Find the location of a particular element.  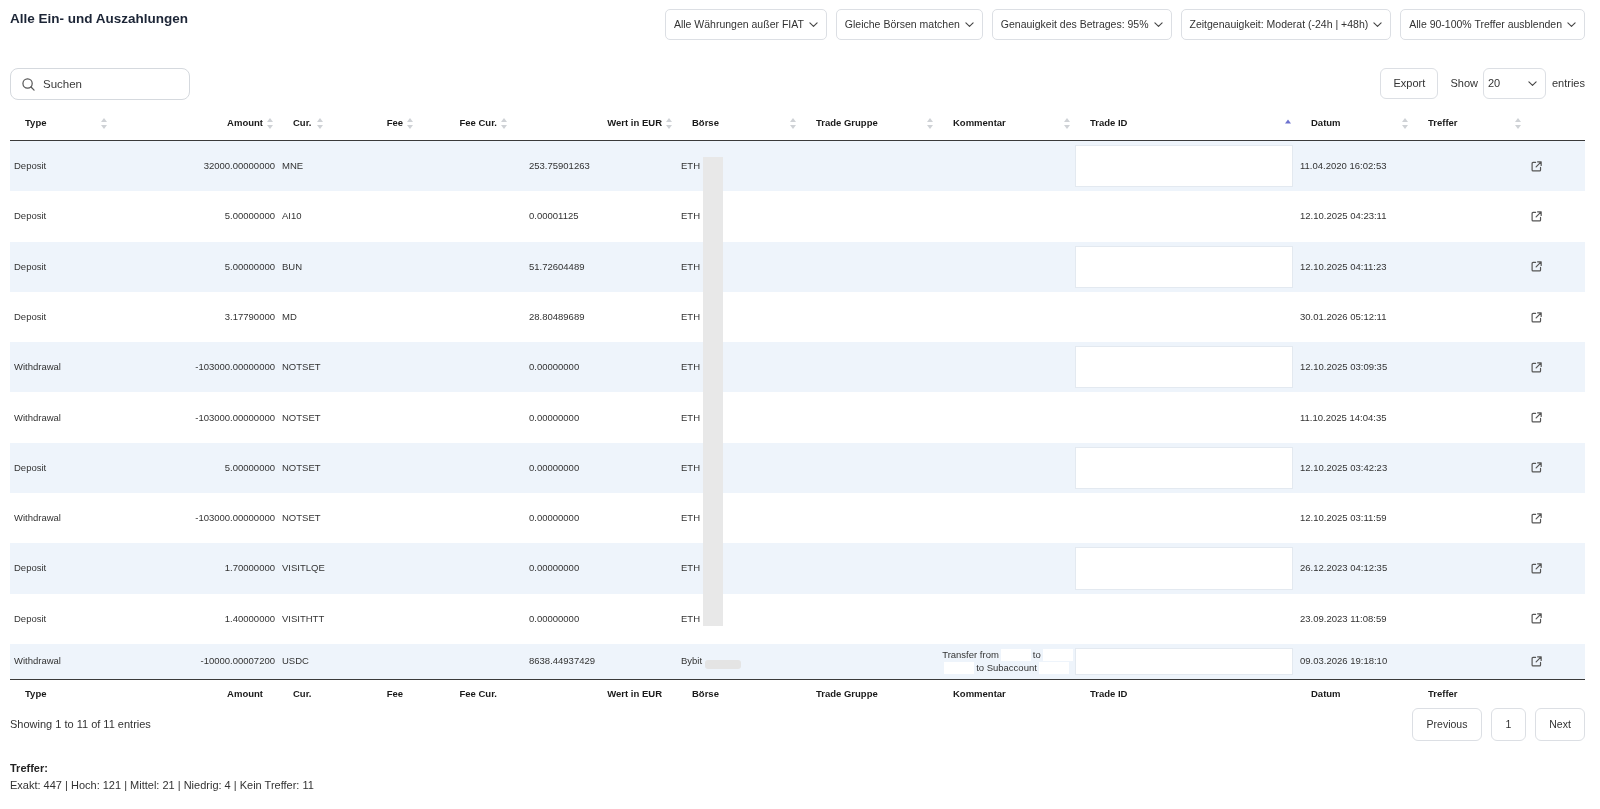

table-cell-text: 1.70000000 is located at coordinates (249, 568).